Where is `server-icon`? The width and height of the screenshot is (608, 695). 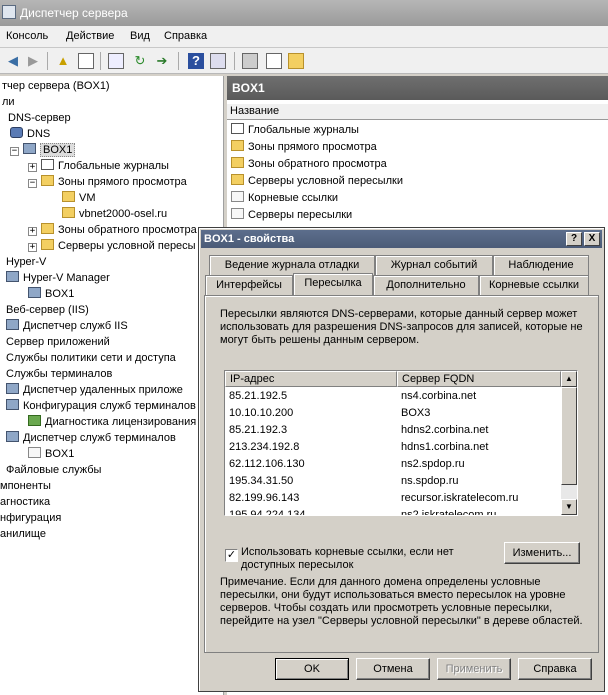 server-icon is located at coordinates (34, 292).